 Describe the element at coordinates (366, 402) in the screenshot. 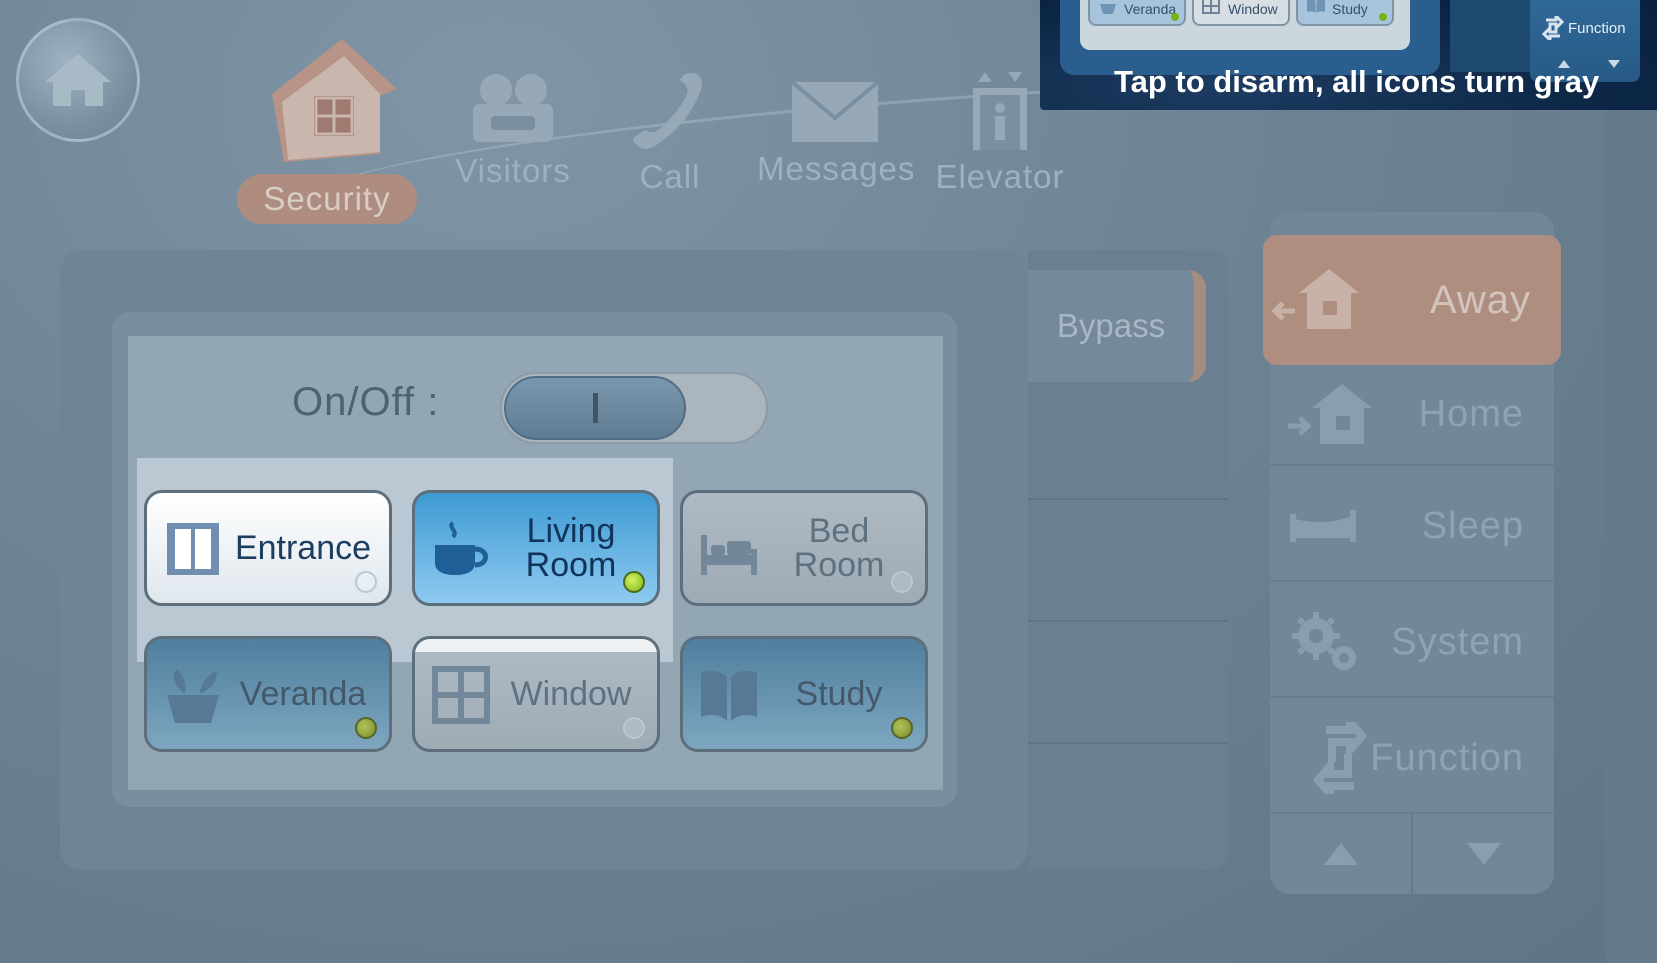

I see `onoff-label: On/Off :` at that location.